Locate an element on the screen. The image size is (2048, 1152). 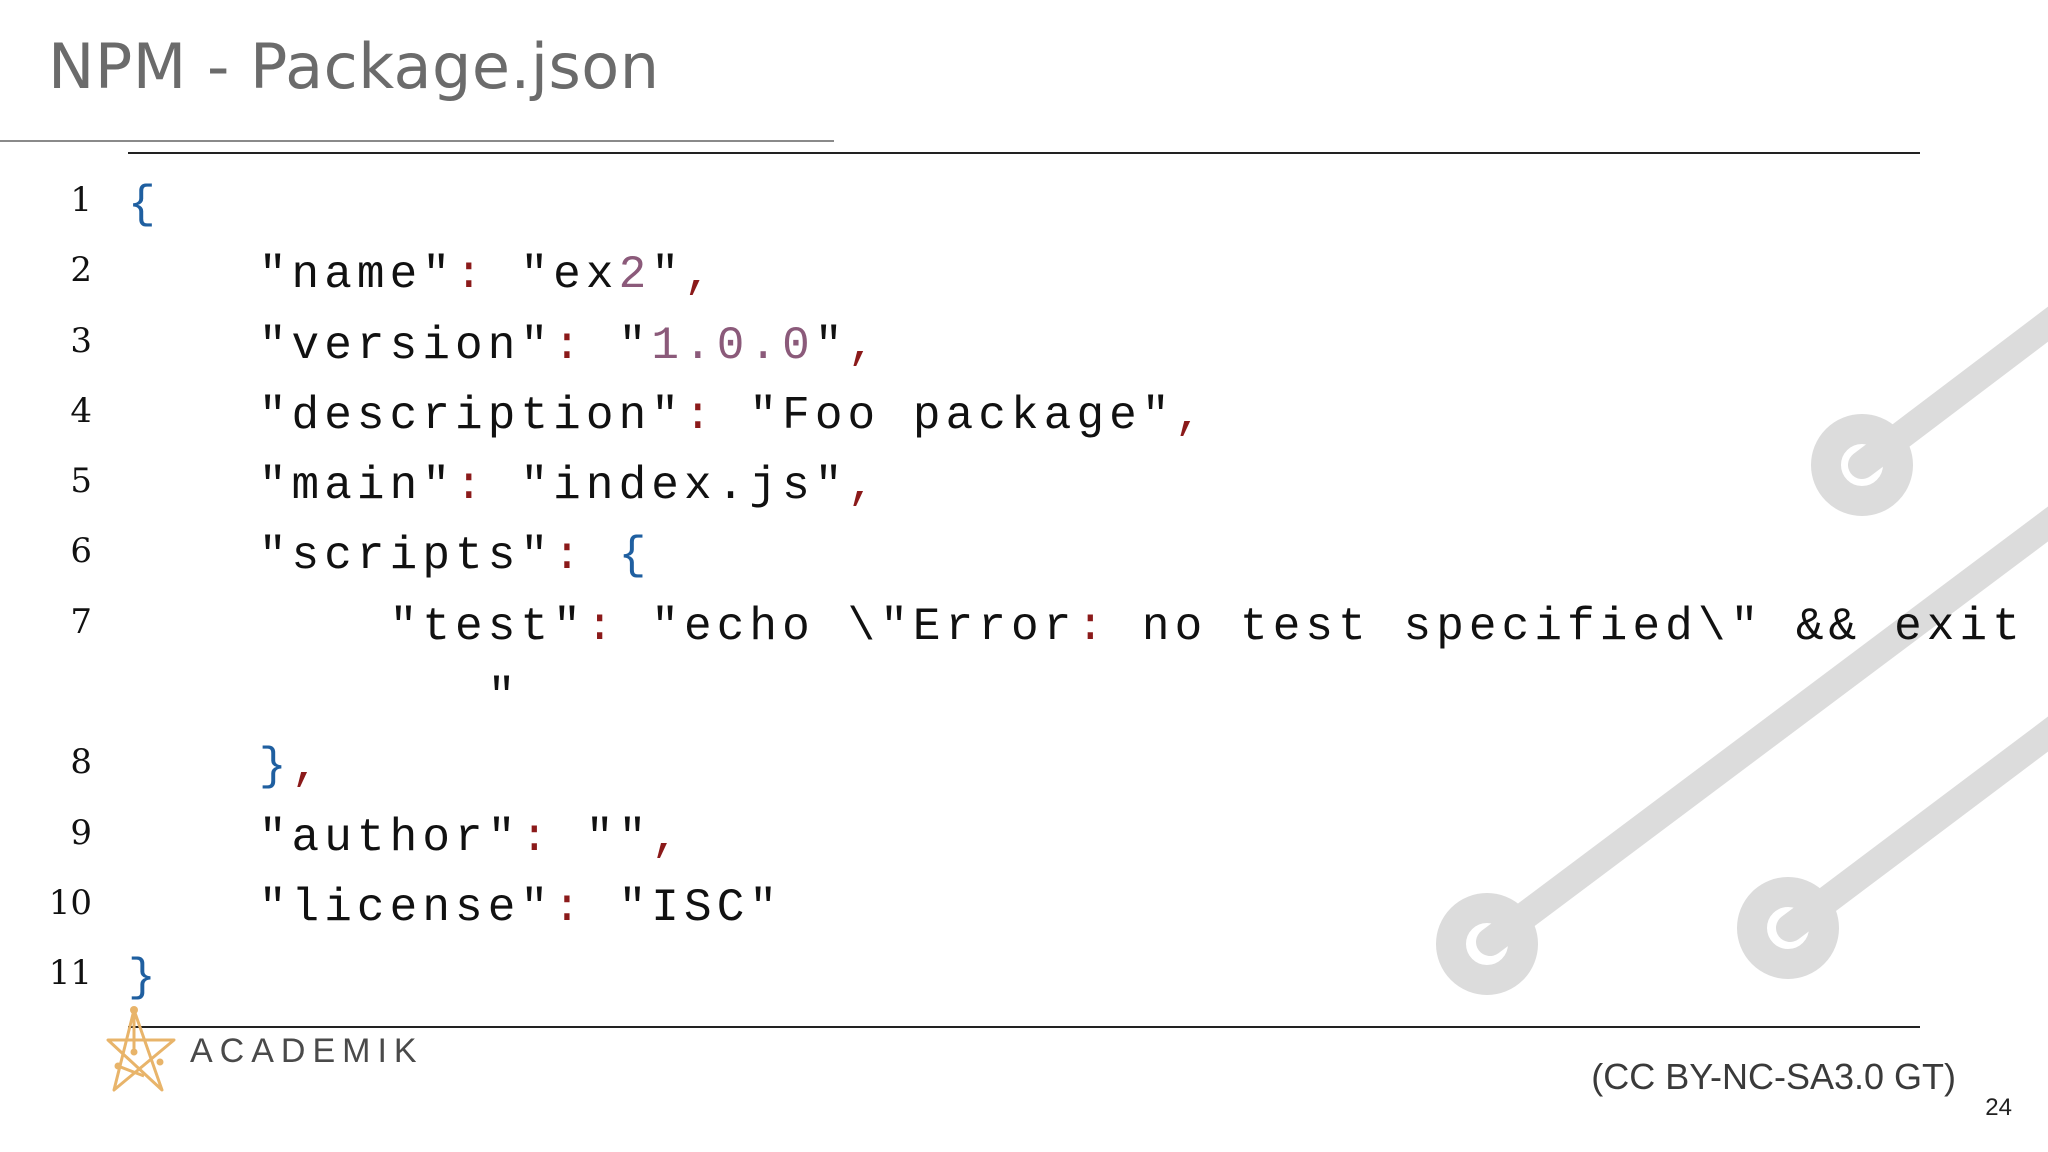
code-token: "name" is located at coordinates (292, 275).